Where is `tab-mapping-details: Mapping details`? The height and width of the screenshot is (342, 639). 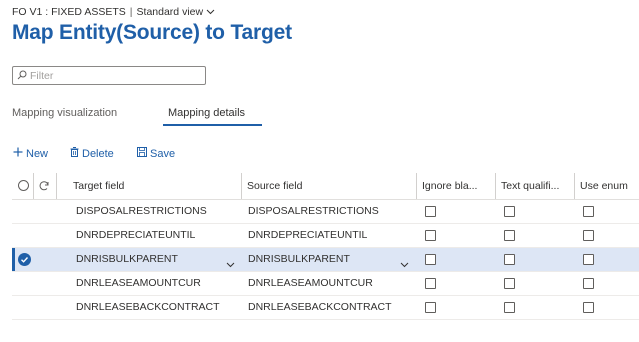
tab-mapping-details: Mapping details is located at coordinates (206, 113).